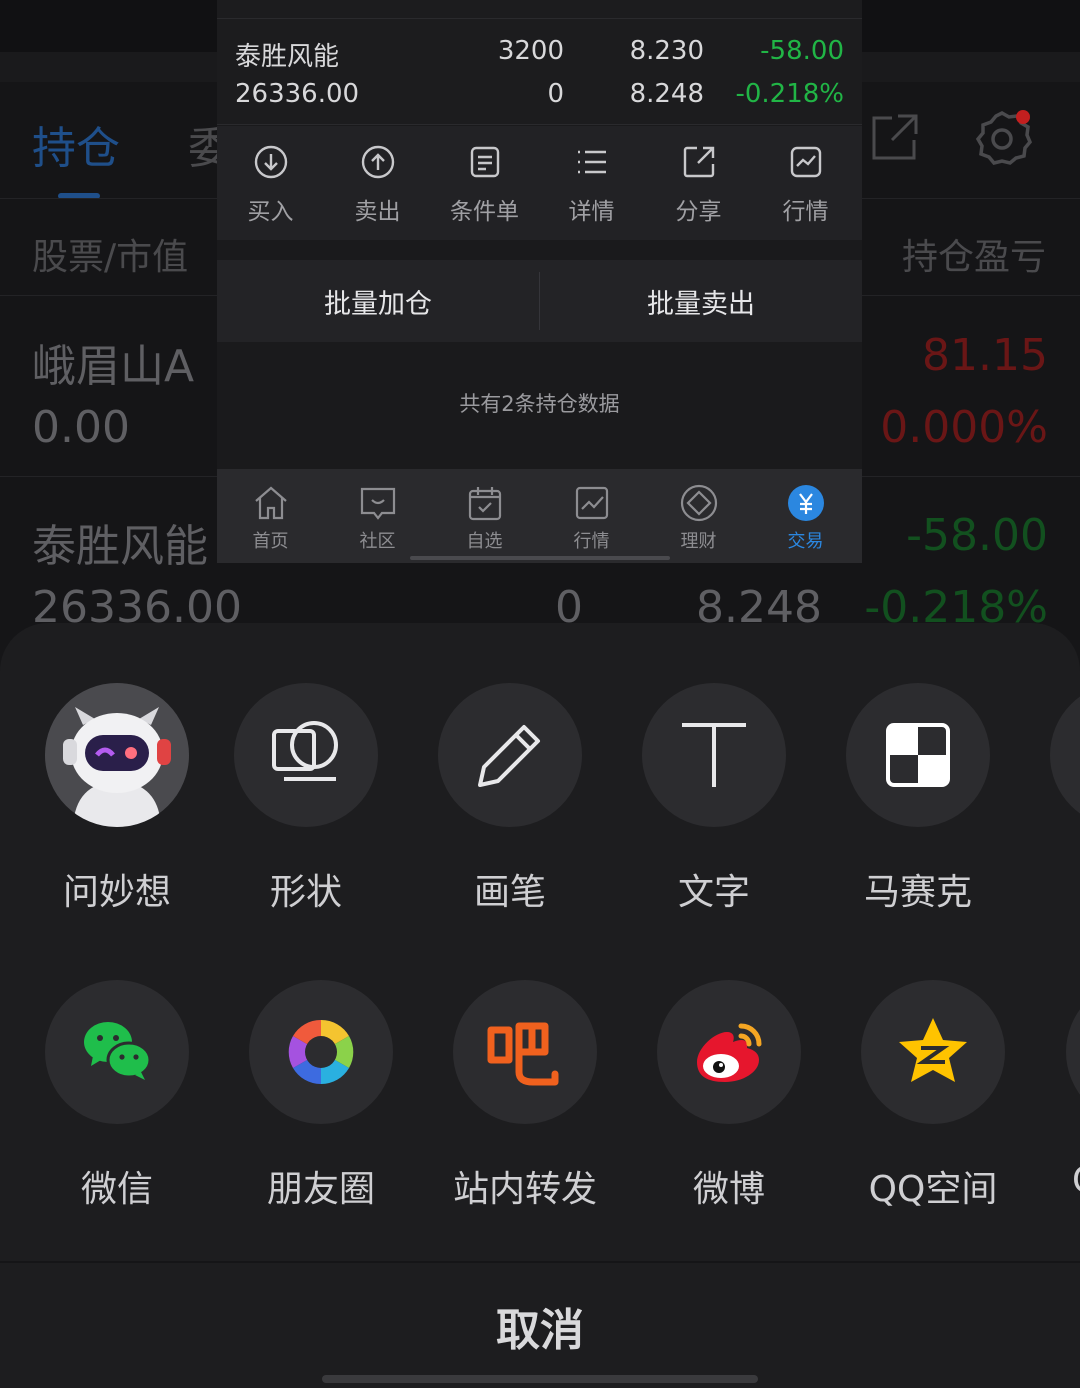 The height and width of the screenshot is (1388, 1080). Describe the element at coordinates (509, 892) in the screenshot. I see `pen-tool-label: 画笔` at that location.